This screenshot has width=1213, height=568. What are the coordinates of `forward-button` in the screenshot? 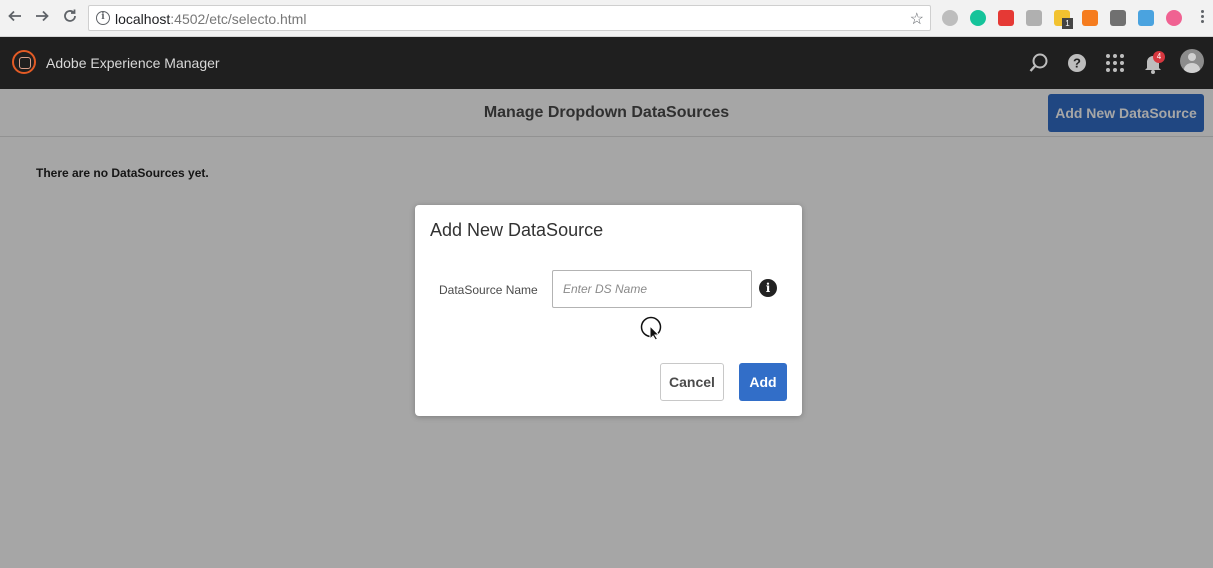 It's located at (42, 18).